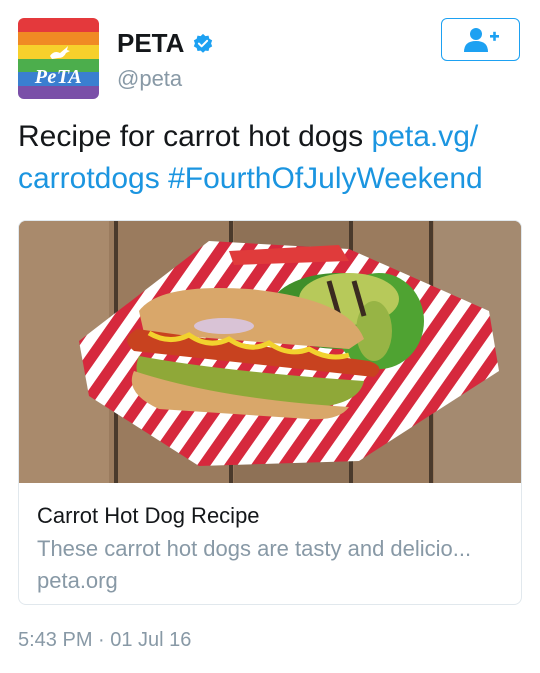  Describe the element at coordinates (89, 178) in the screenshot. I see `tweet-link-part2: carrotdogs` at that location.